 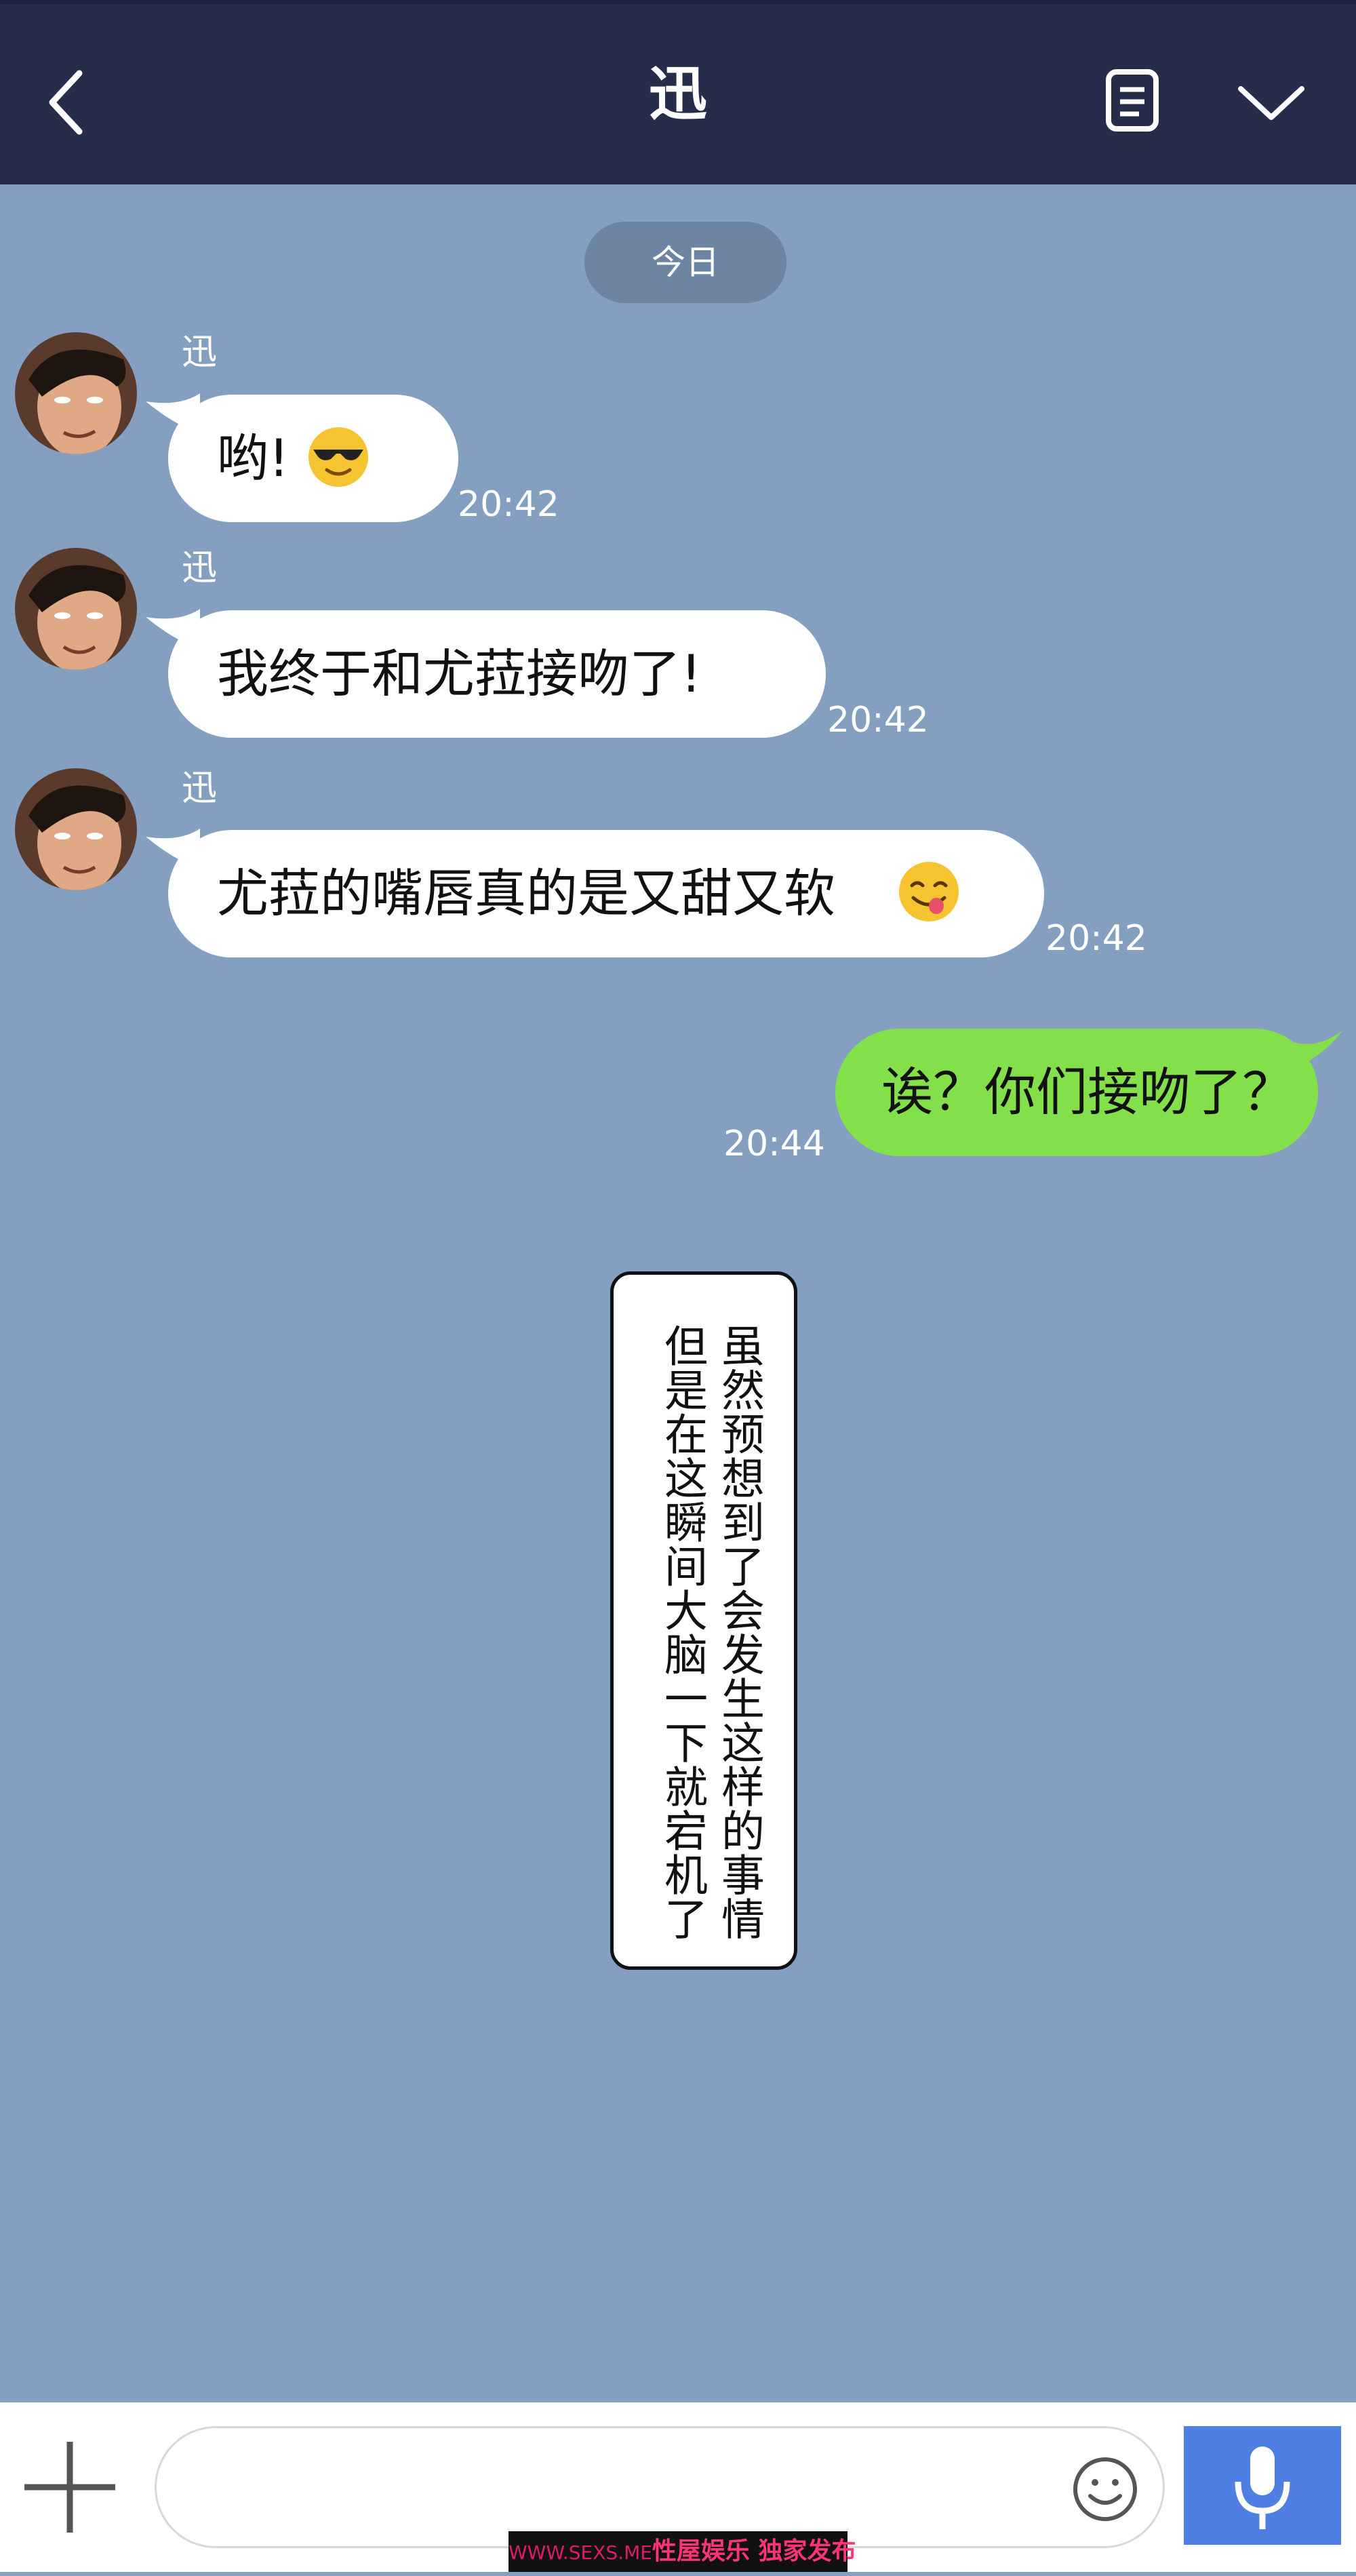 What do you see at coordinates (678, 92) in the screenshot?
I see `chat-header: 迅` at bounding box center [678, 92].